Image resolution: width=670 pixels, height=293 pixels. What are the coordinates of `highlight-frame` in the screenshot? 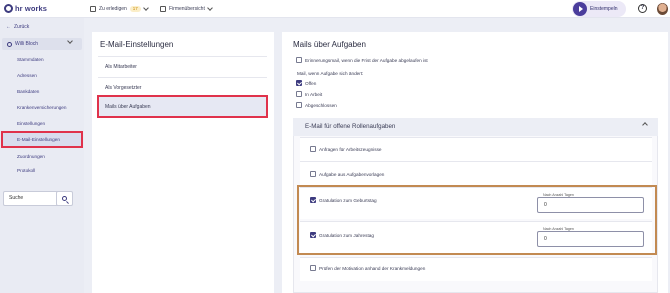 It's located at (477, 220).